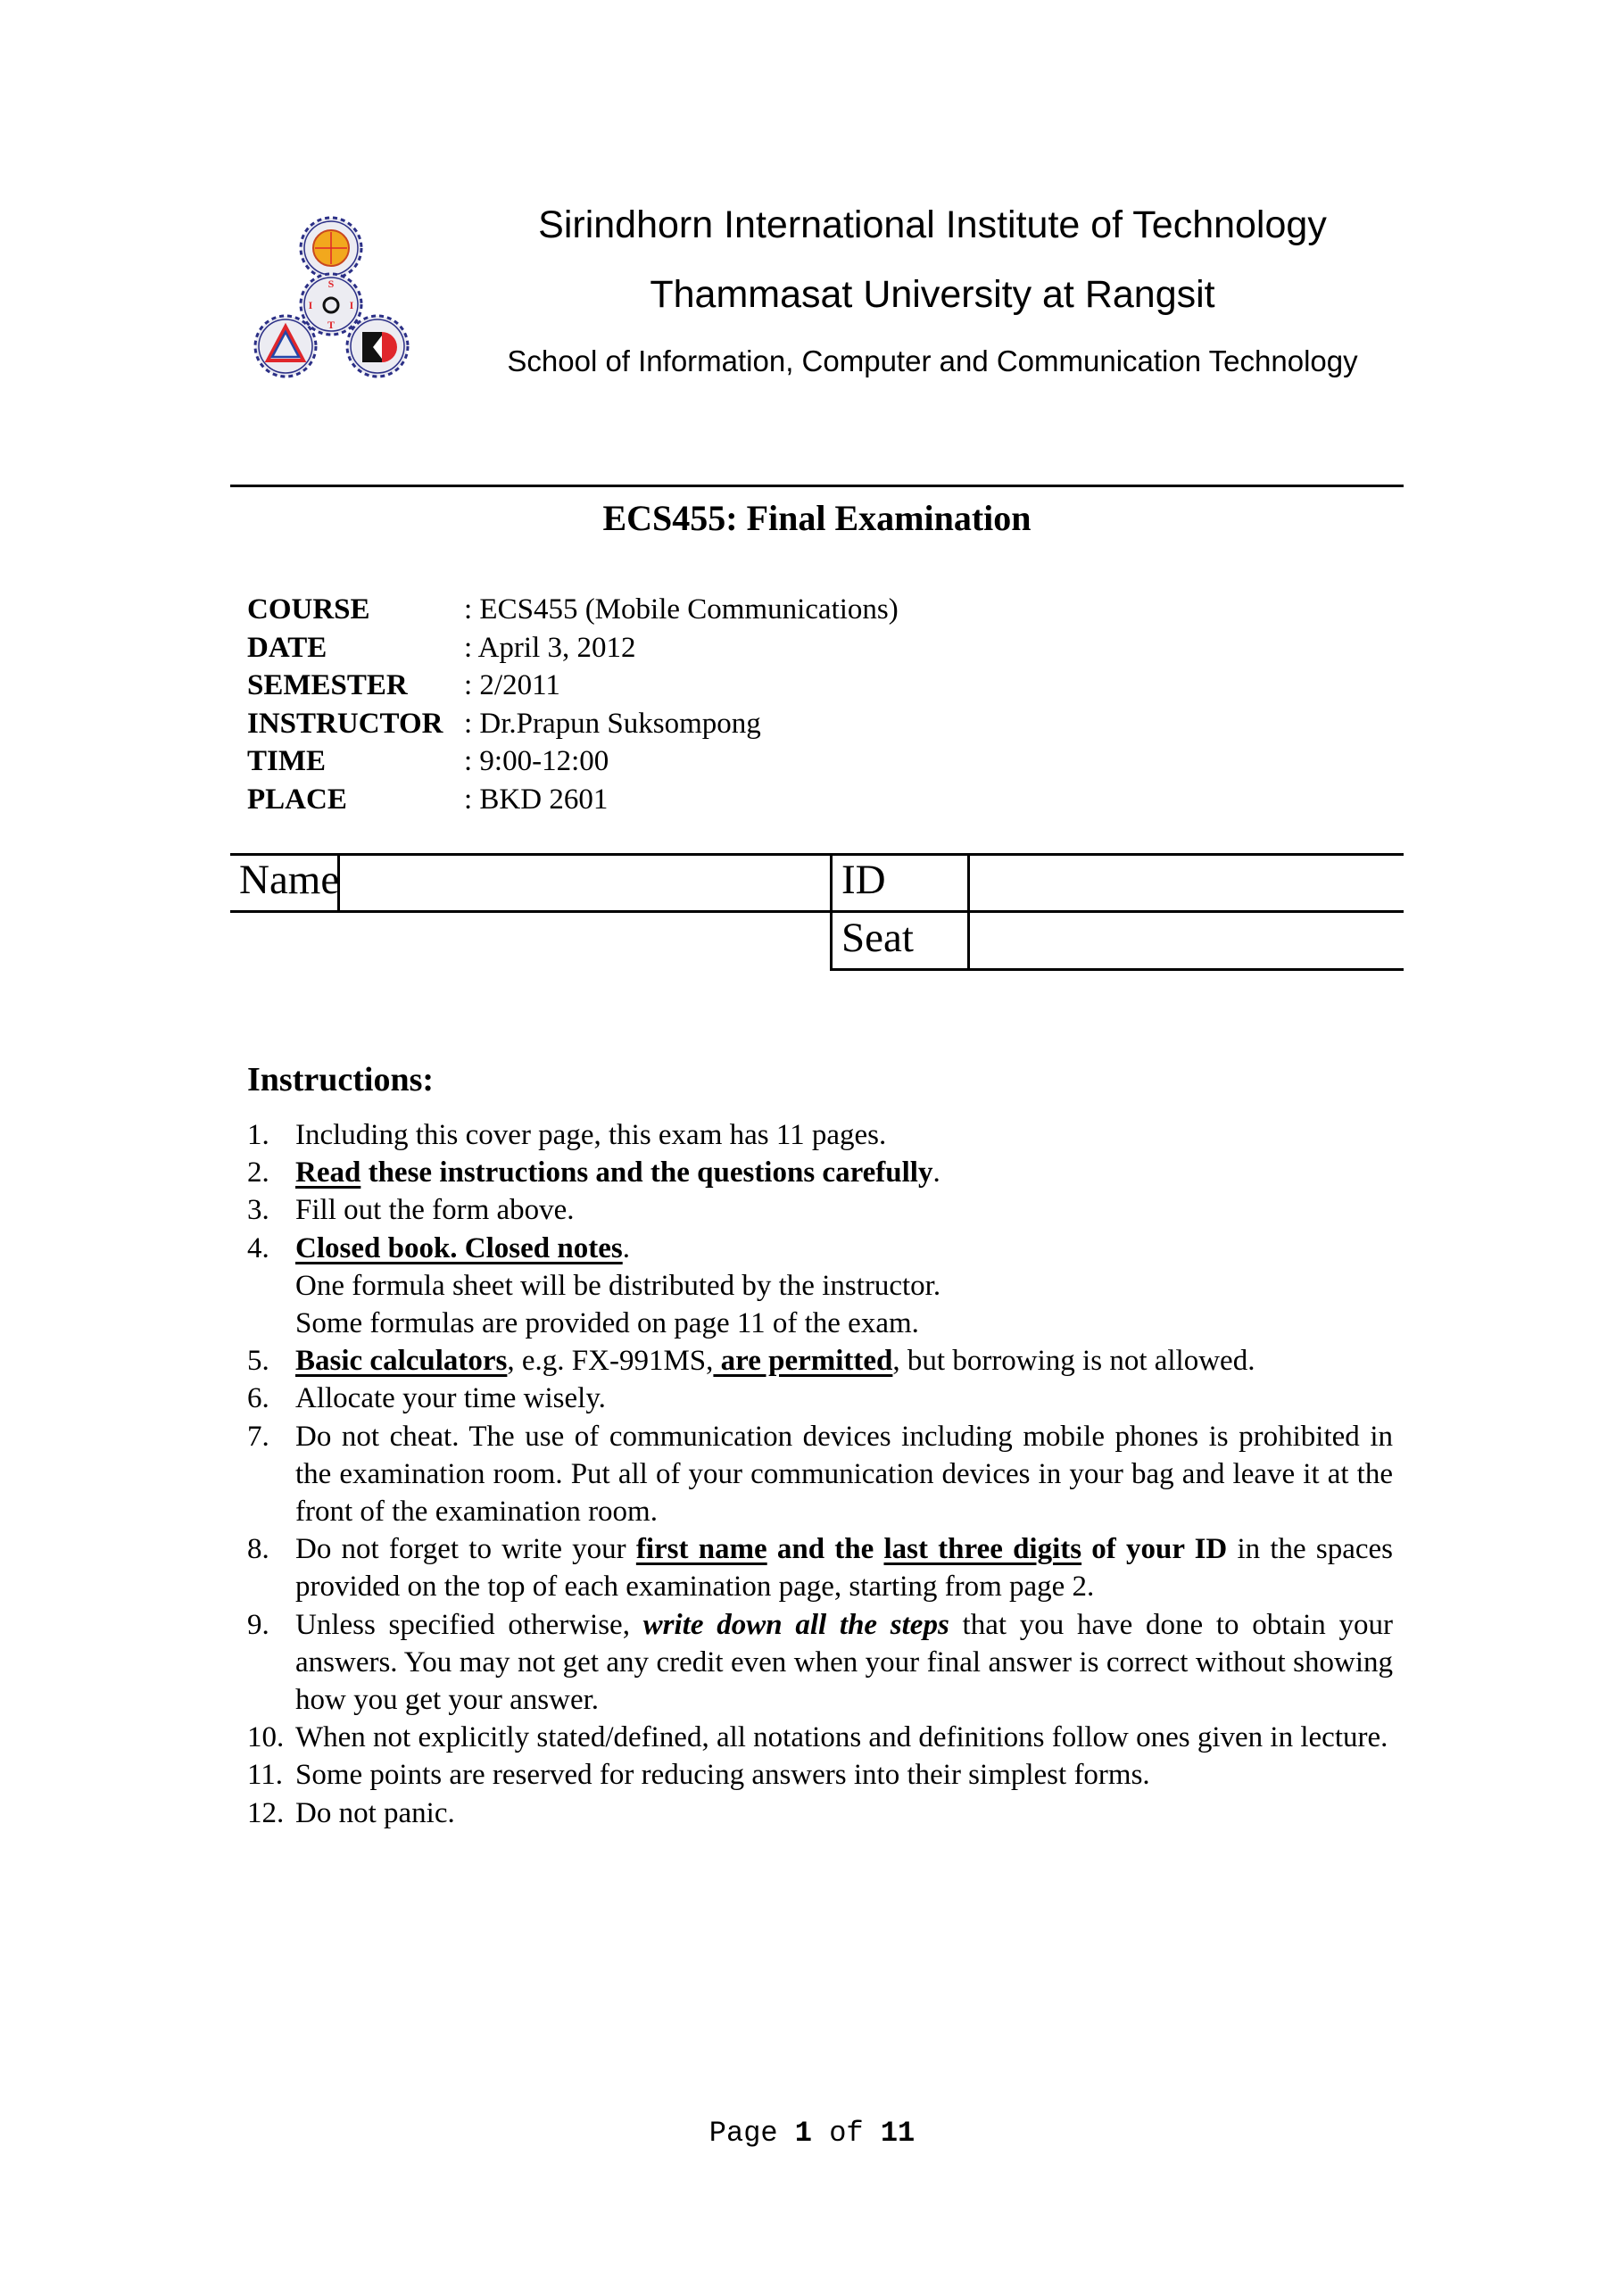  What do you see at coordinates (401, 1361) in the screenshot?
I see `instruction-segment: Basic calculators` at bounding box center [401, 1361].